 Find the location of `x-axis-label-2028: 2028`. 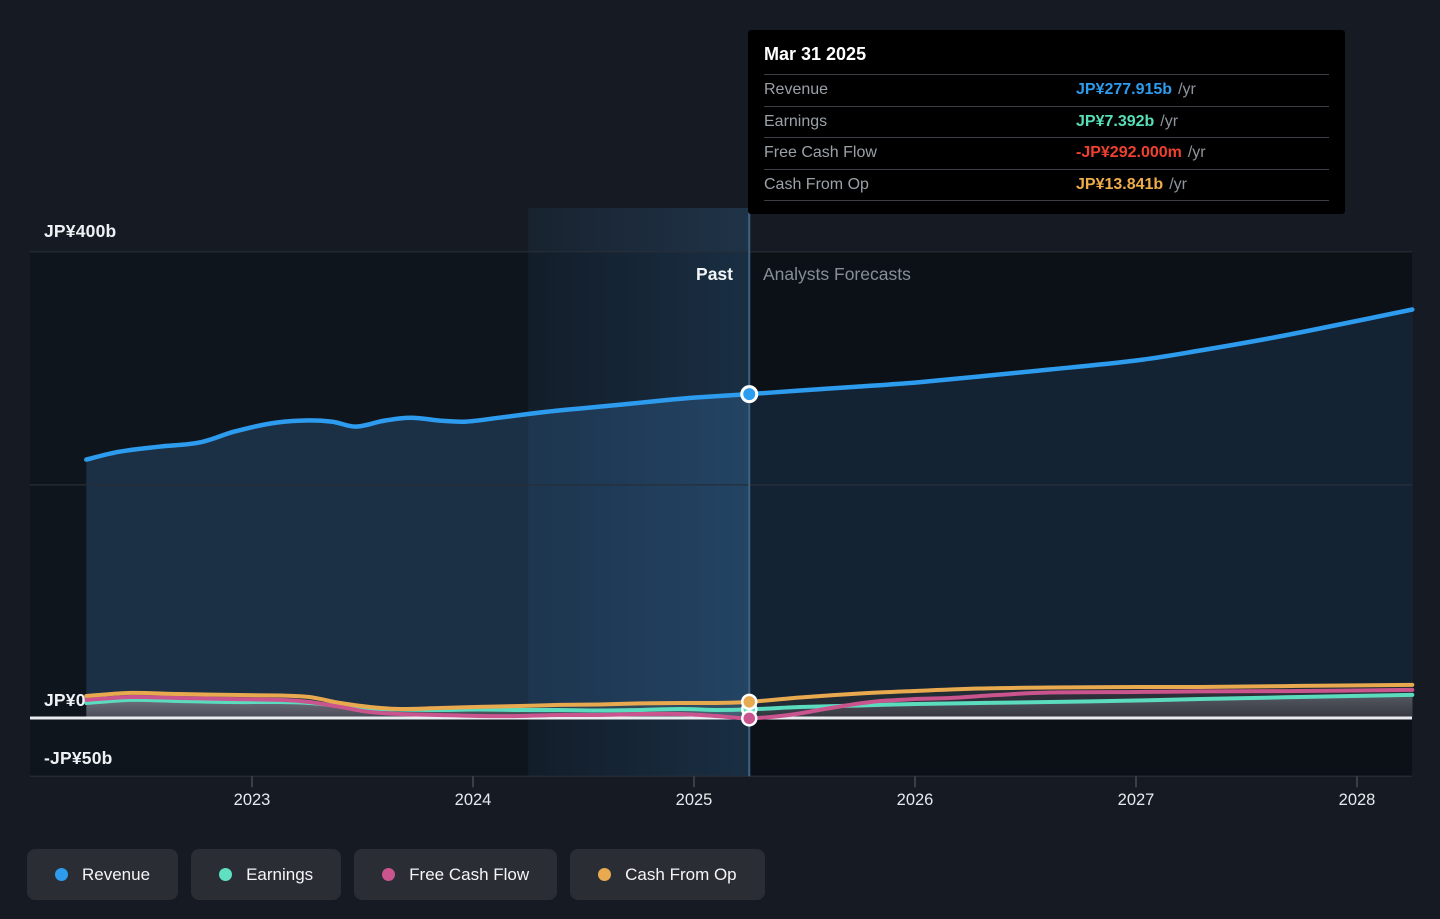

x-axis-label-2028: 2028 is located at coordinates (1357, 800).